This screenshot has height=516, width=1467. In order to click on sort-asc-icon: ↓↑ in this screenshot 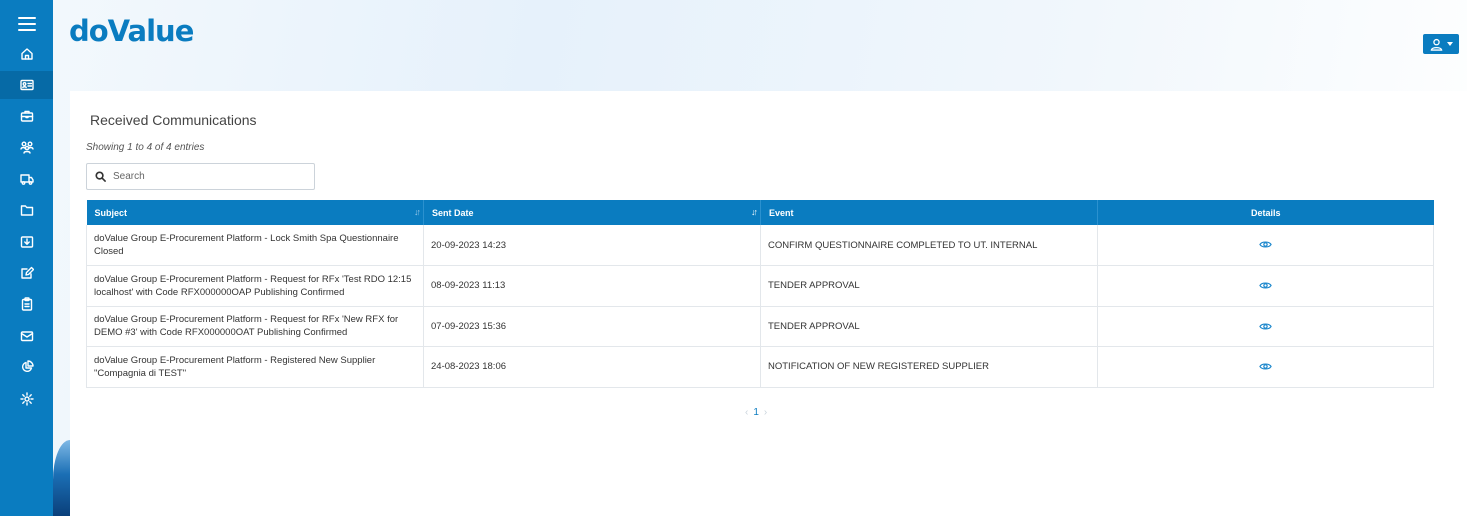, I will do `click(754, 212)`.